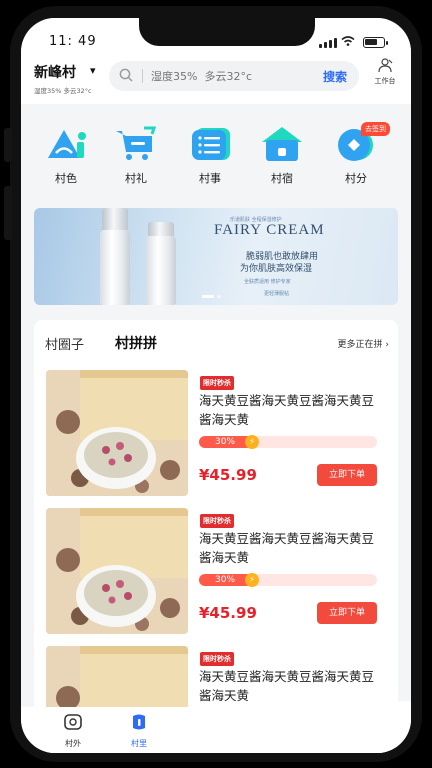  I want to click on workbench-icon, so click(385, 65).